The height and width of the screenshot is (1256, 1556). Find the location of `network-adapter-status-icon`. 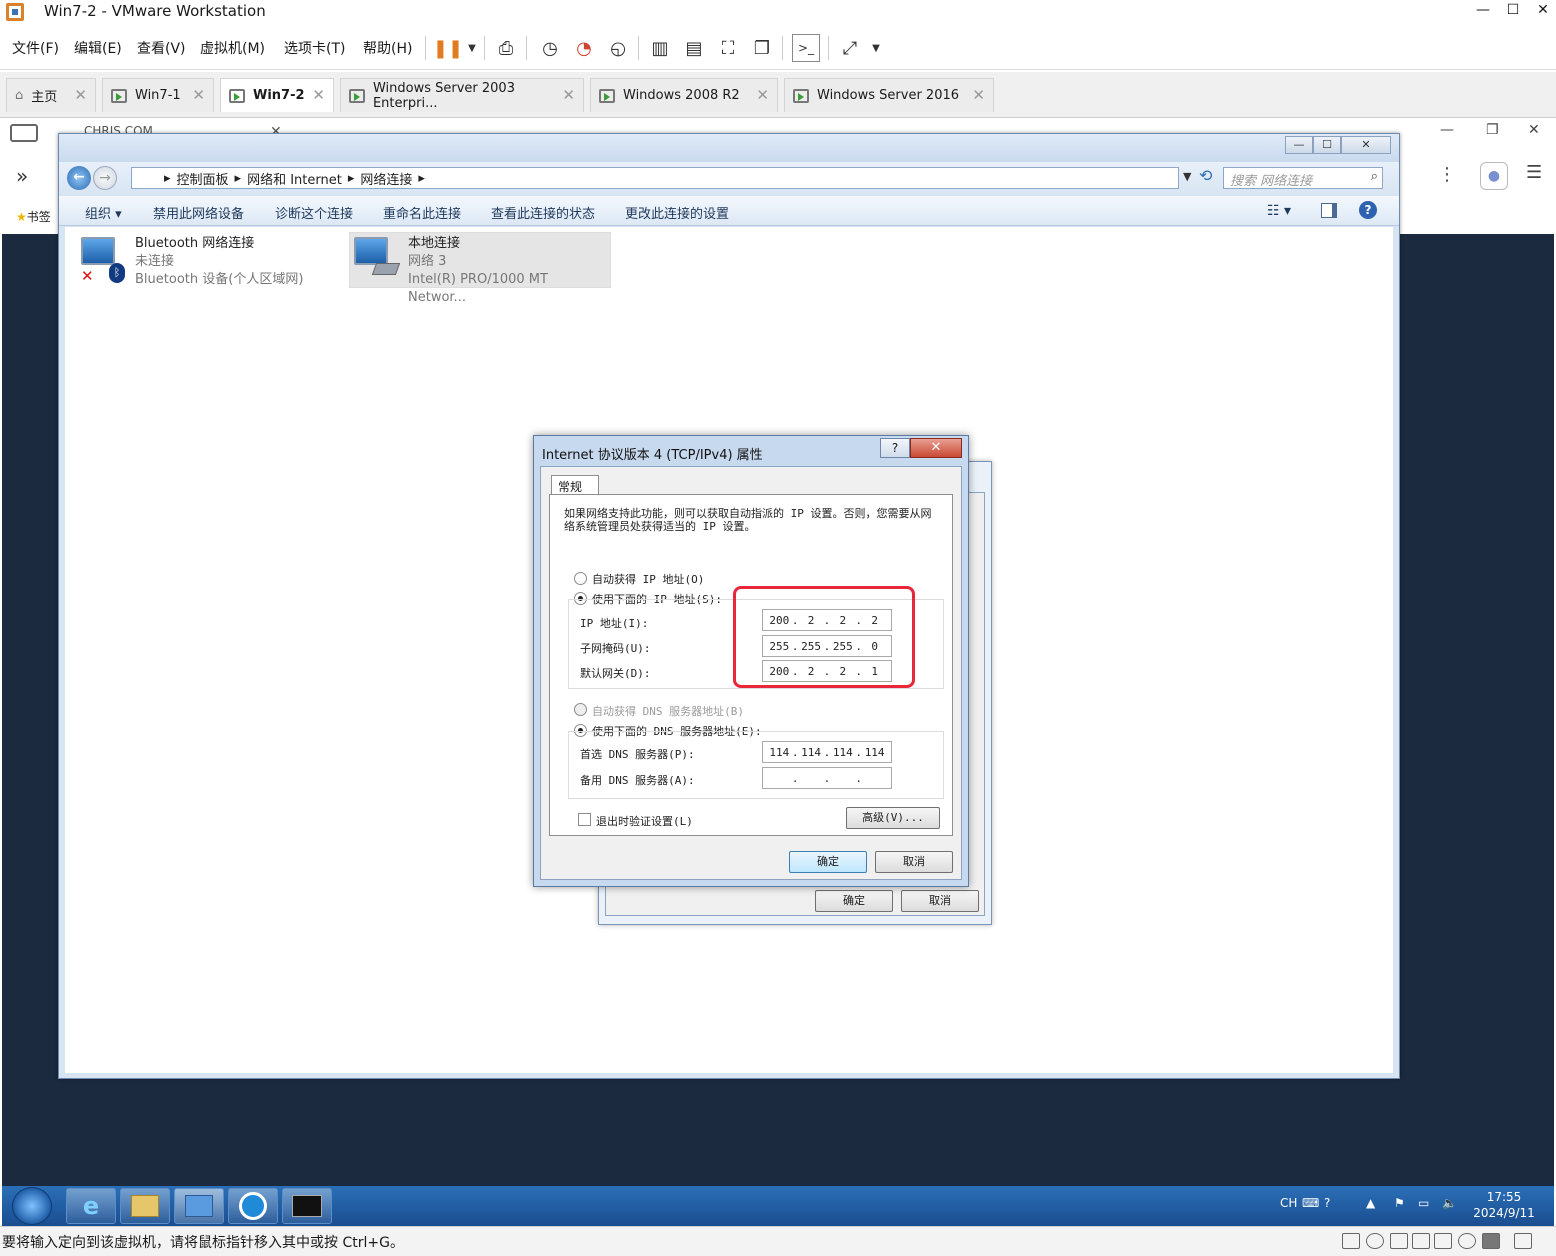

network-adapter-status-icon is located at coordinates (1399, 1241).